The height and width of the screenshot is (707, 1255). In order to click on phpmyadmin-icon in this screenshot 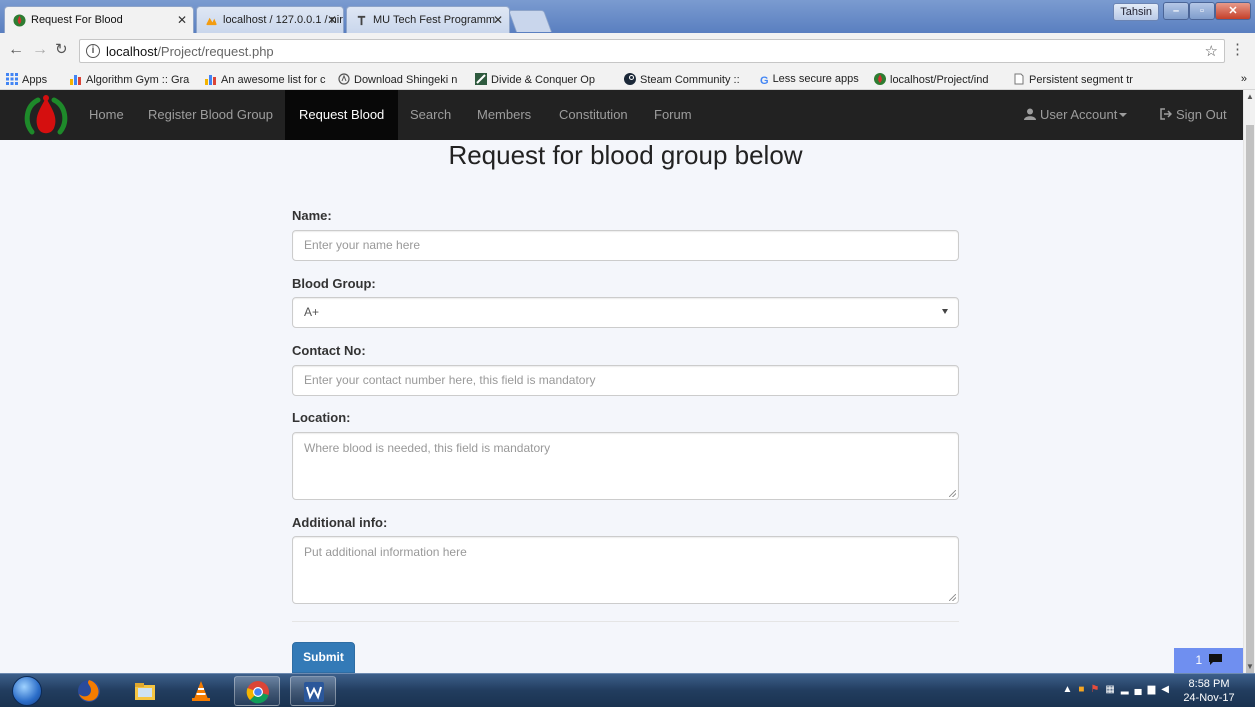, I will do `click(211, 21)`.